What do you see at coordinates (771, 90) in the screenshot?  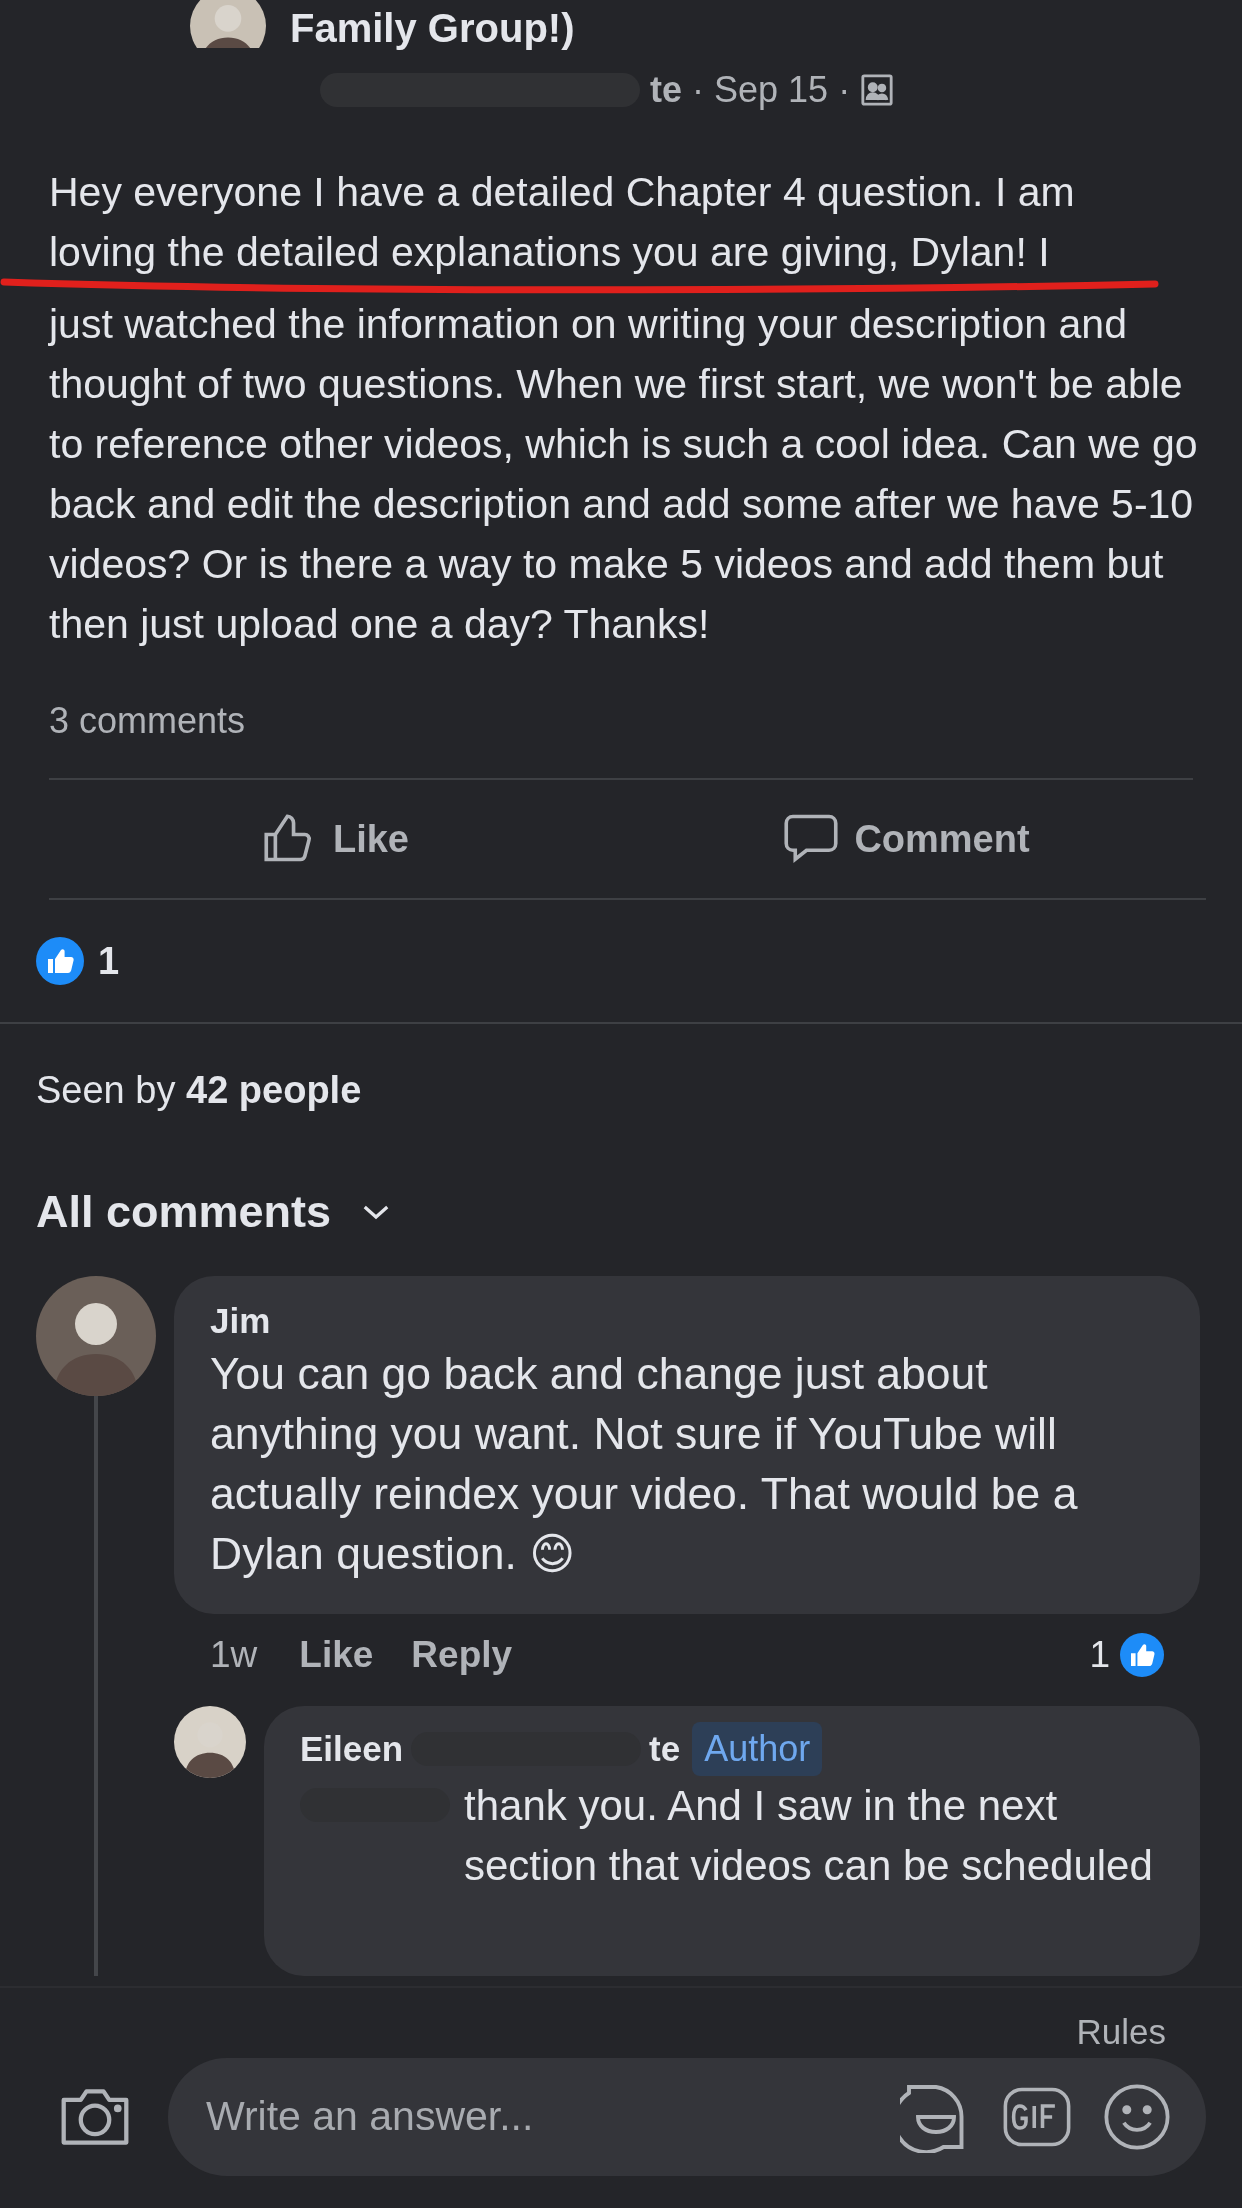 I see `post-date: Sep 15` at bounding box center [771, 90].